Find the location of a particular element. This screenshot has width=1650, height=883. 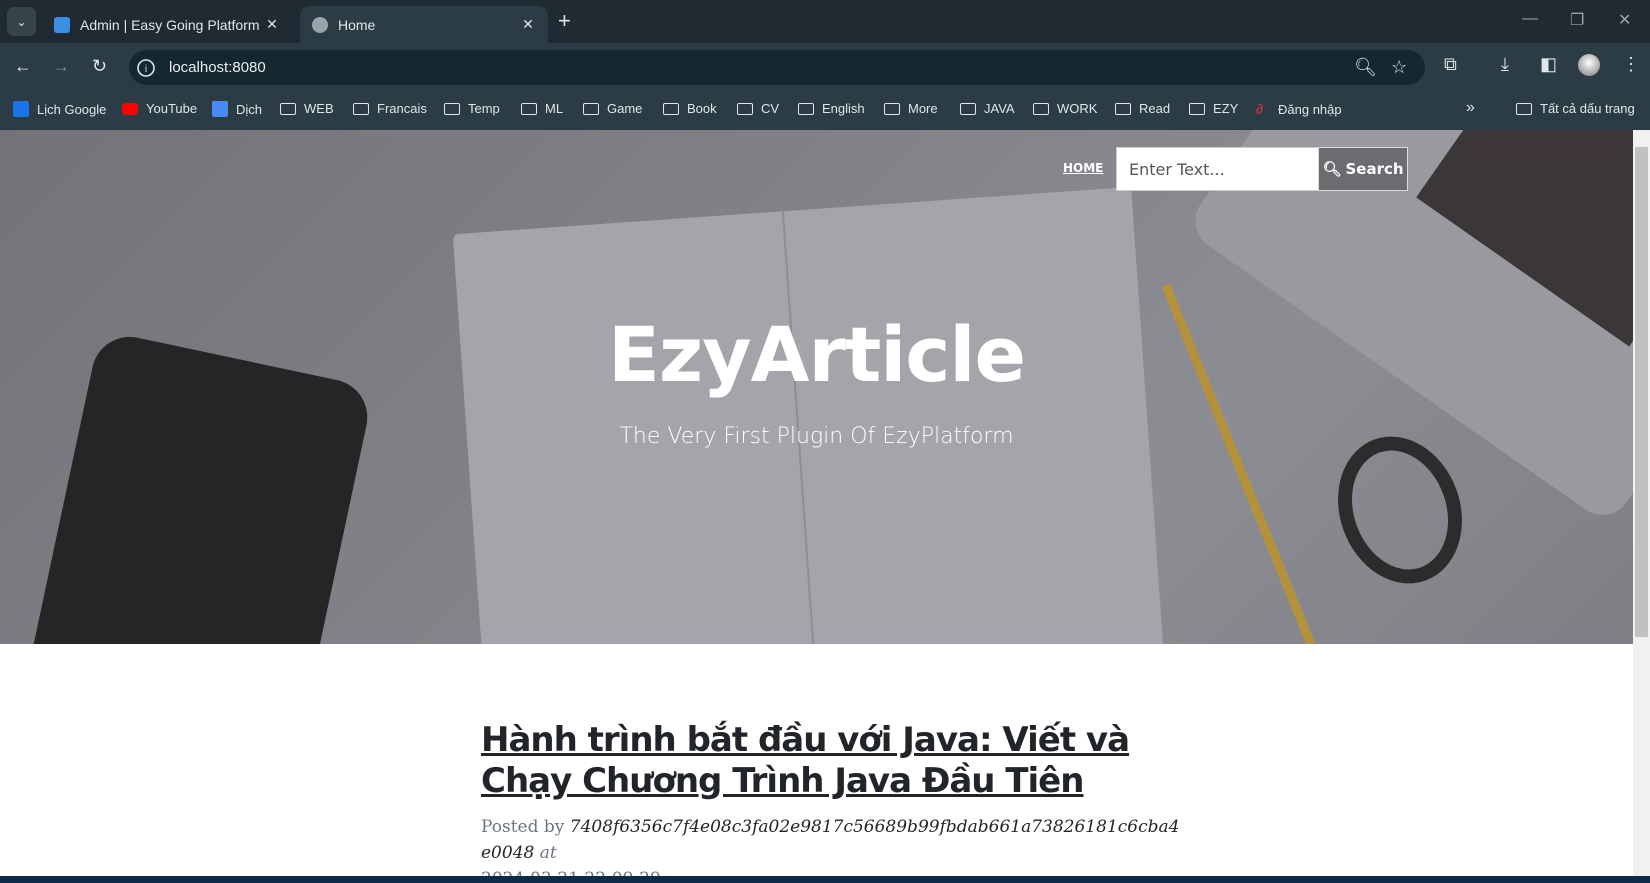

extensions-icon: ⧉ is located at coordinates (1450, 64).